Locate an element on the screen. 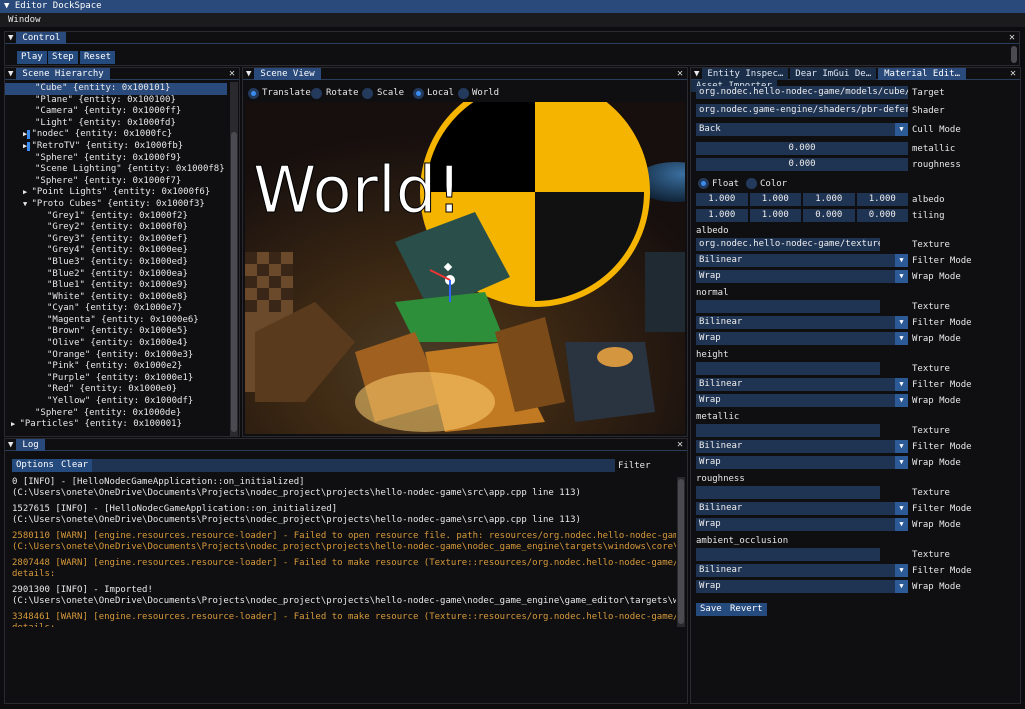 The image size is (1025, 709). shader-field: org.nodec.game-engine/shaders/pbr-defer is located at coordinates (802, 110).